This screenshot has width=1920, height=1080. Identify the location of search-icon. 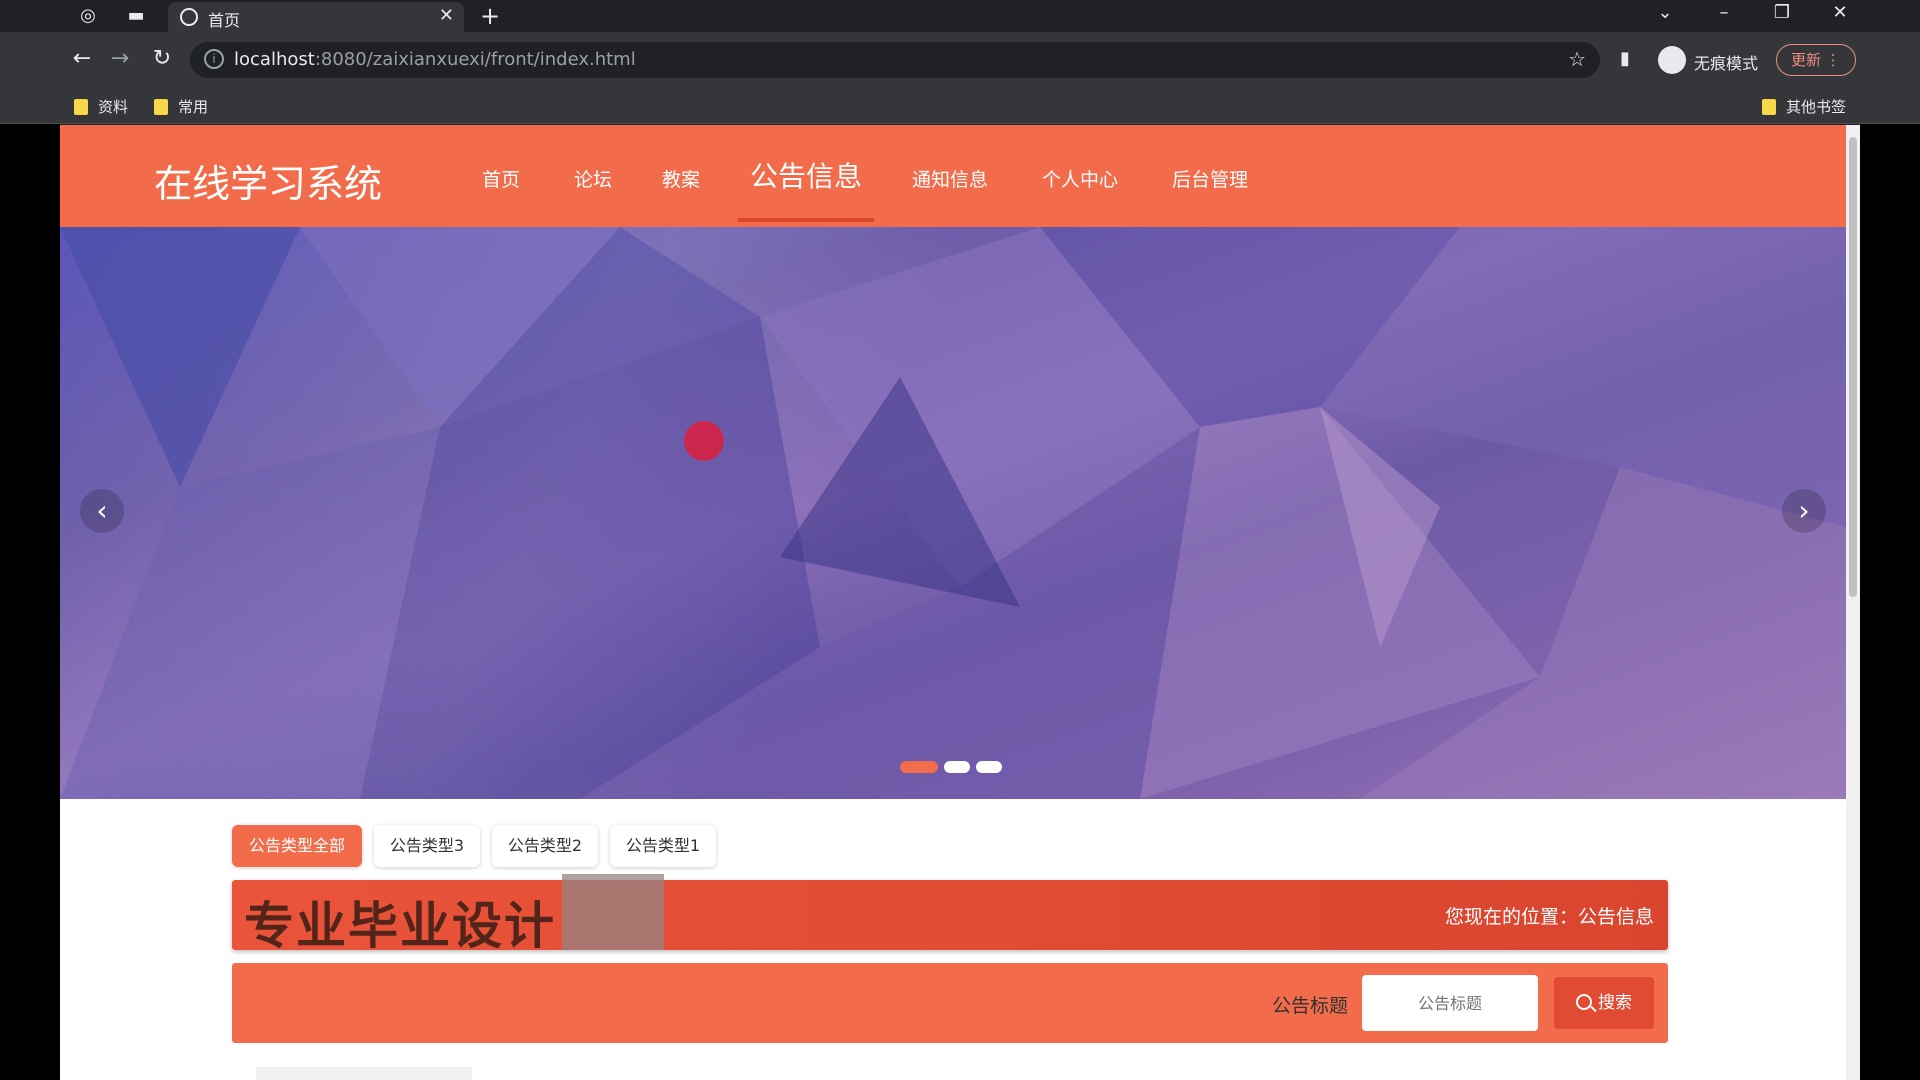
(1584, 1002).